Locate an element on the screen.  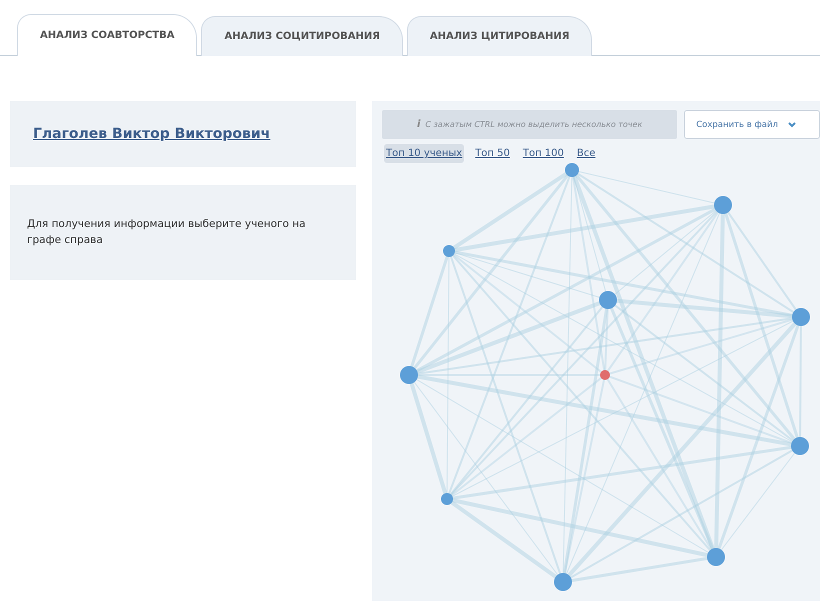
save-dropdown: Сохранить в файл is located at coordinates (752, 124).